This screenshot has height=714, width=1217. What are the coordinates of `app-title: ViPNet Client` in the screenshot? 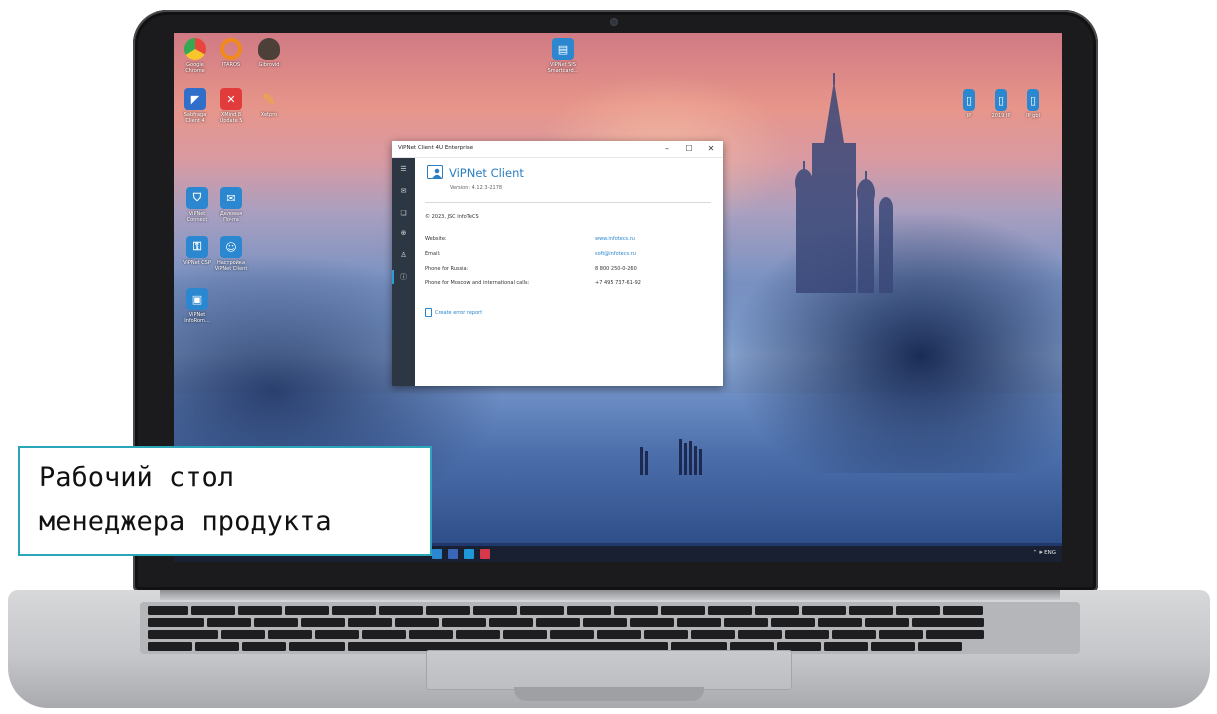 It's located at (486, 173).